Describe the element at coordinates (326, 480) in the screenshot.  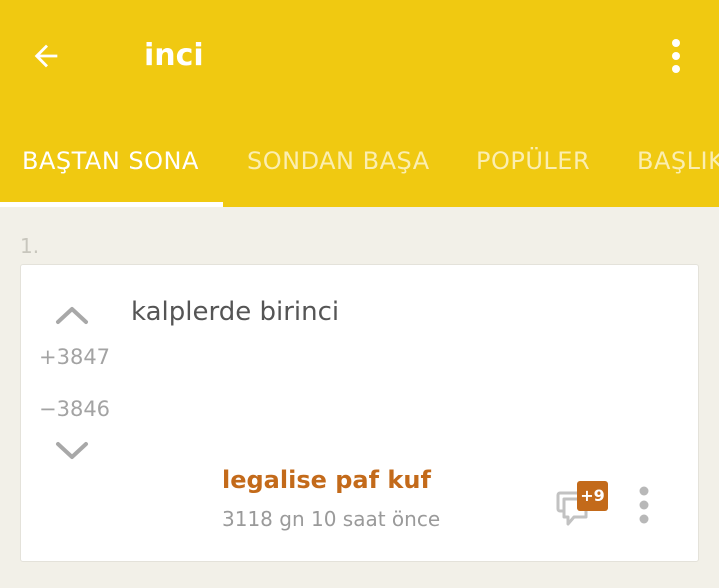
I see `author-link: legalise paf kuf` at that location.